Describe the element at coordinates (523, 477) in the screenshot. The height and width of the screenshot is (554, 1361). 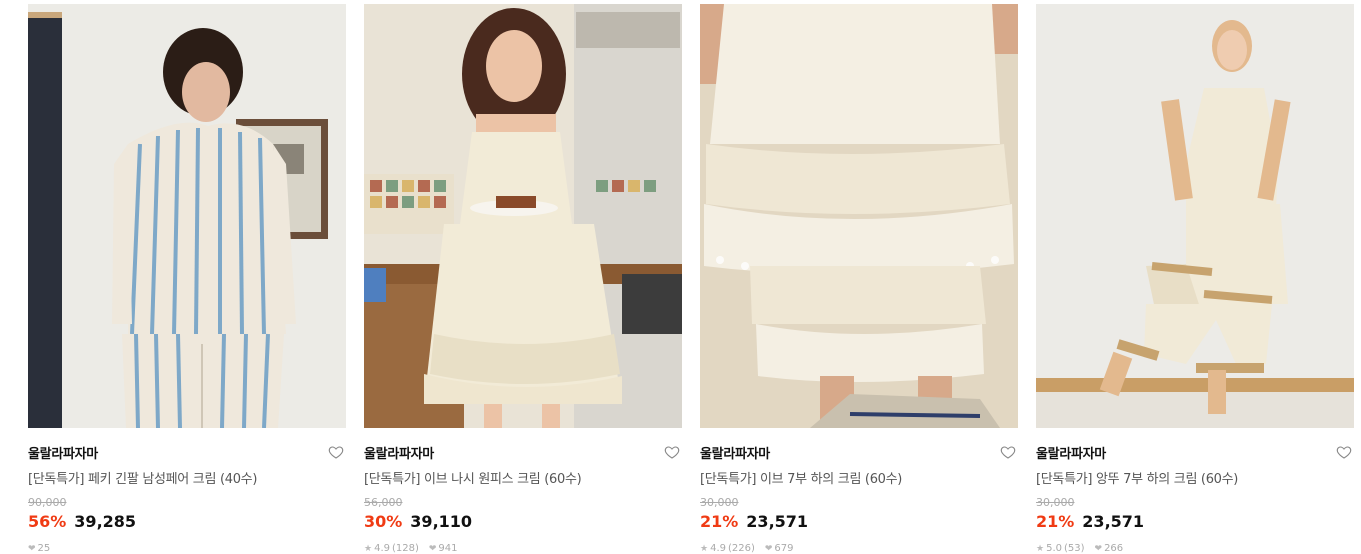
I see `product-title: [단독특가] 이브 나시 원피스 크림 (60수)` at that location.